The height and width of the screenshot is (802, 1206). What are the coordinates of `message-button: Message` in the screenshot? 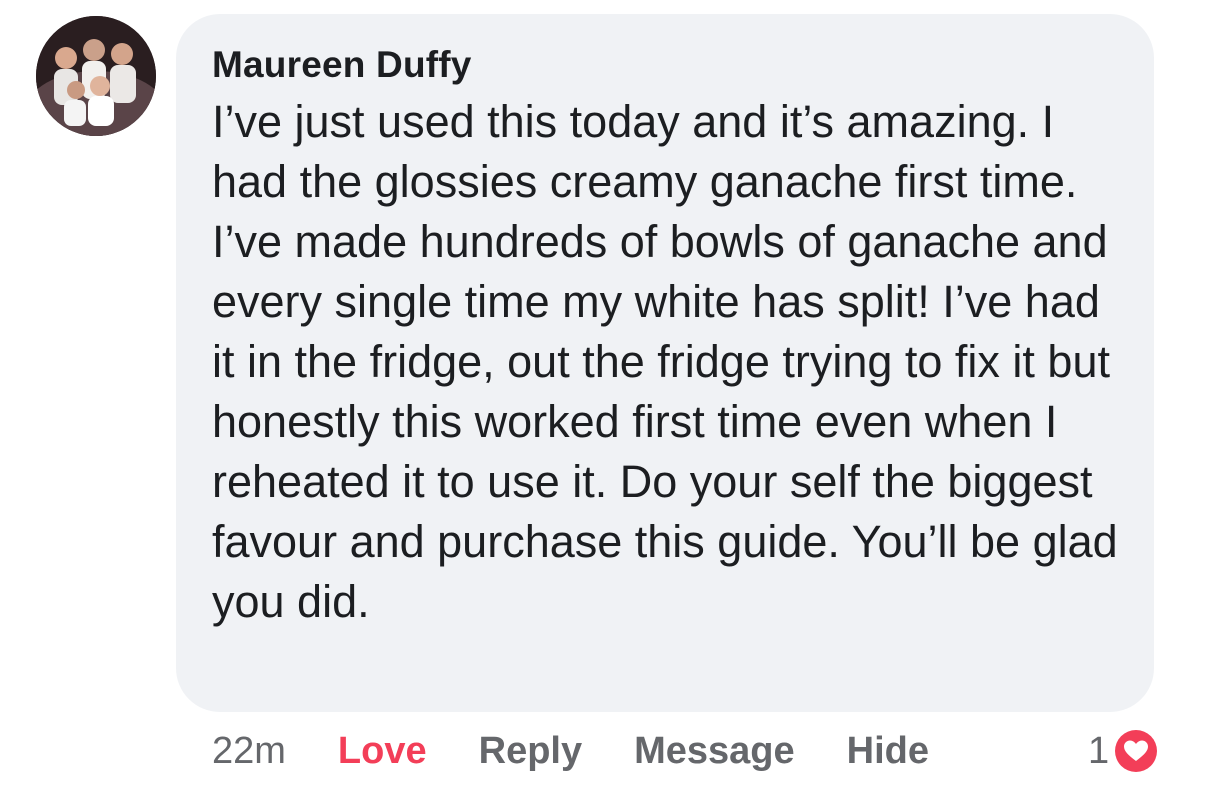 It's located at (714, 751).